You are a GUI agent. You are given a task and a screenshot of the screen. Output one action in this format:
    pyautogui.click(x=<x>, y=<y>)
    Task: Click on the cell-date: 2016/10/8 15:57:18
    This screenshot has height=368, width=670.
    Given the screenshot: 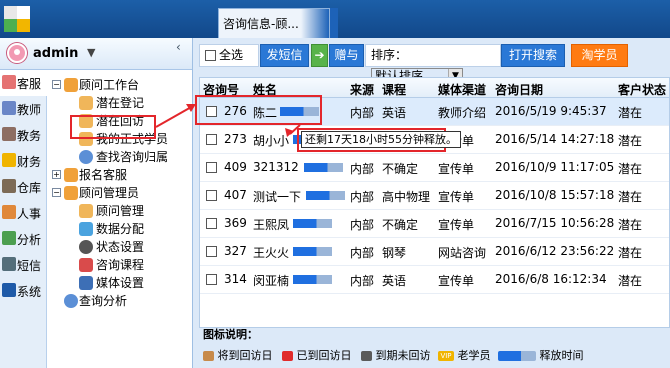 What is the action you would take?
    pyautogui.click(x=555, y=195)
    